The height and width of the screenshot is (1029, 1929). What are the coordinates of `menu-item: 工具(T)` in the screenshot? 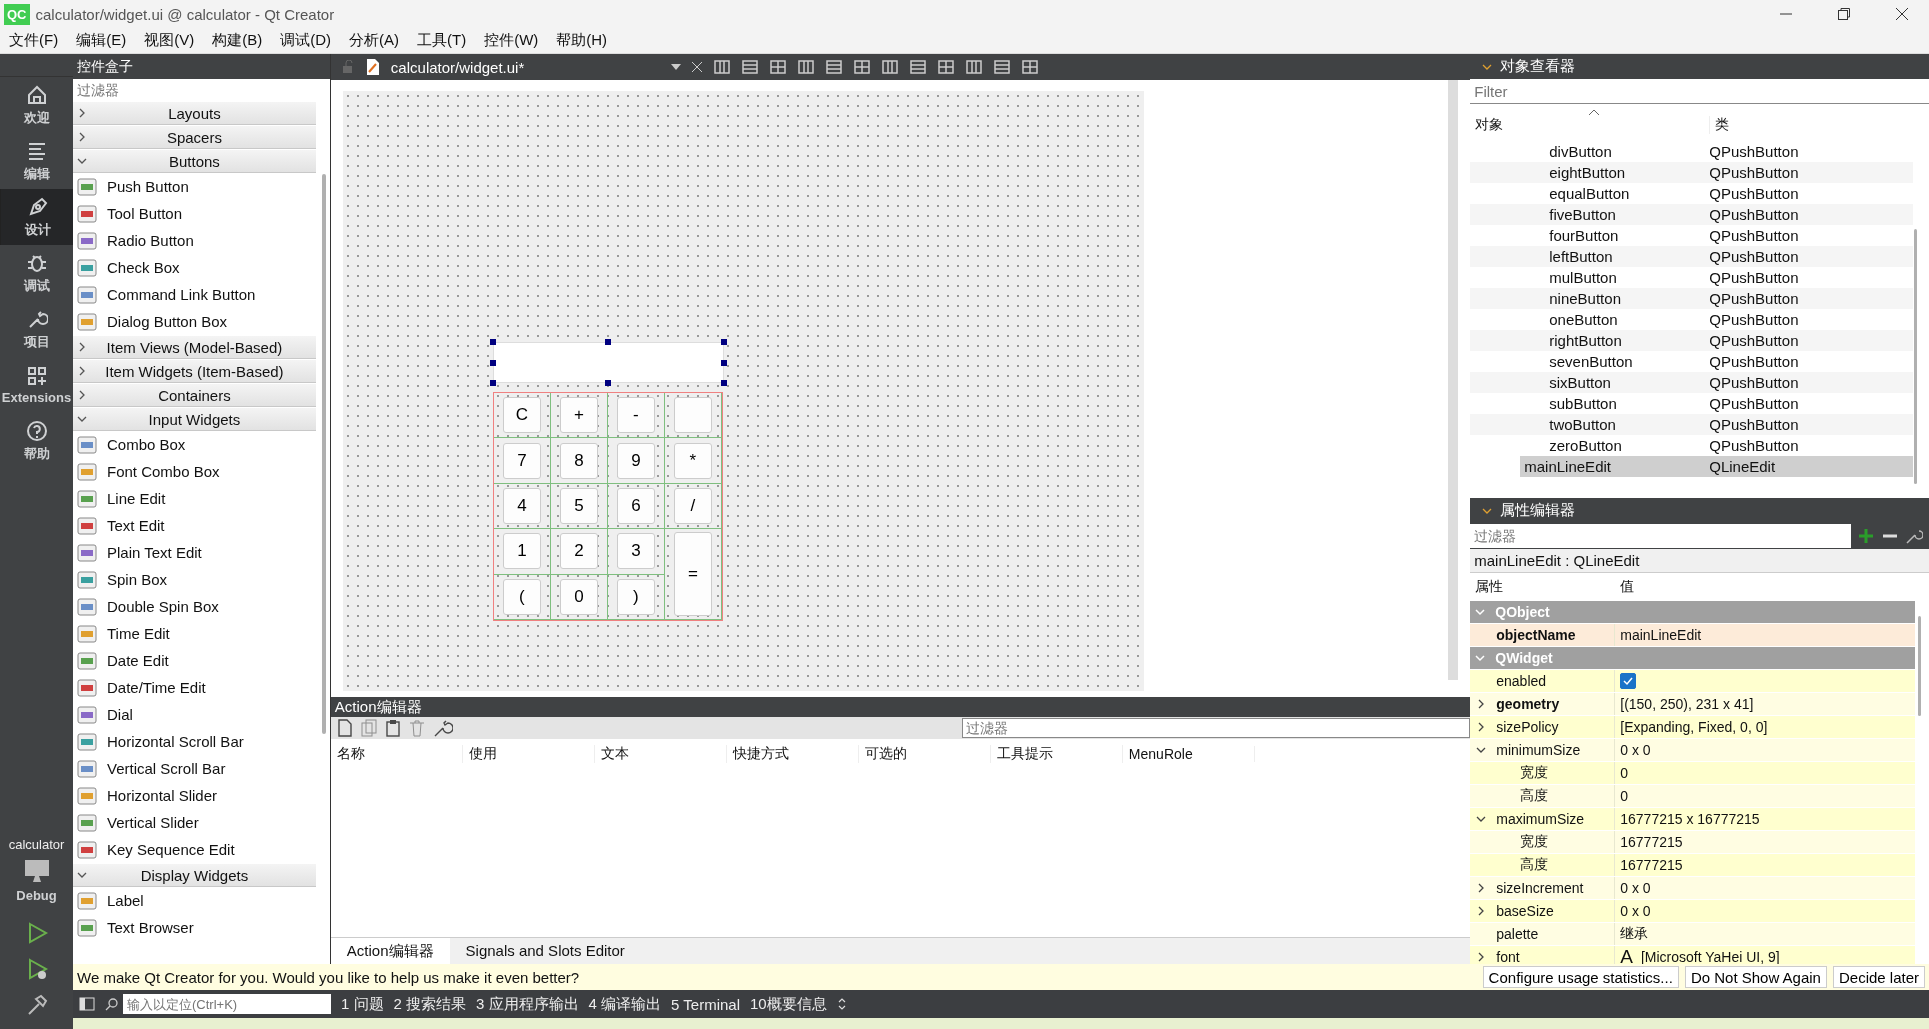 It's located at (442, 40).